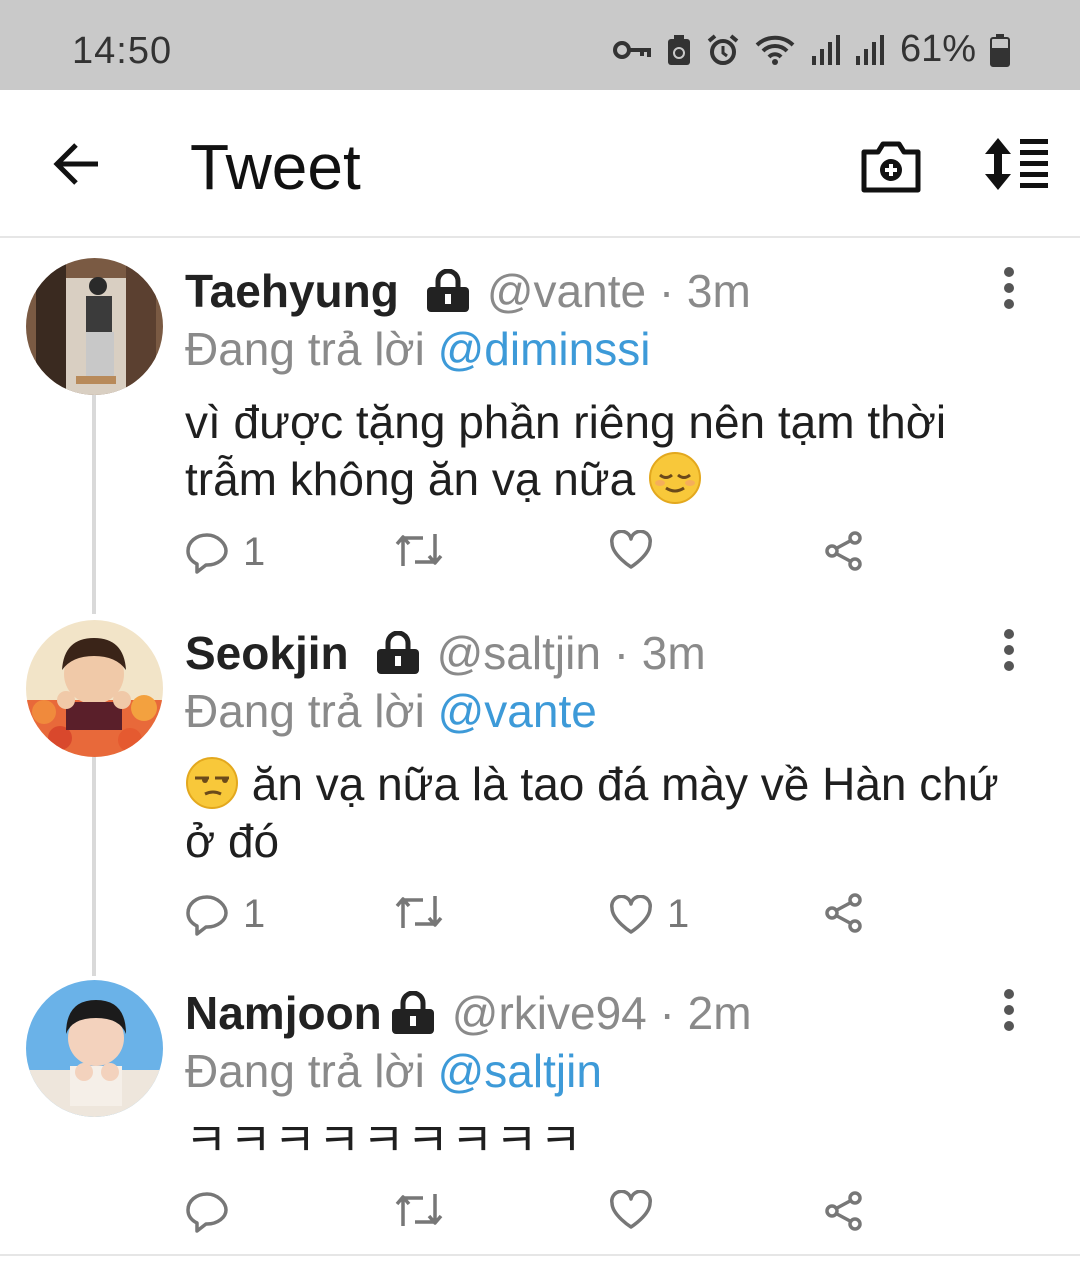 The image size is (1080, 1267). I want to click on display-name: Taehyung, so click(292, 291).